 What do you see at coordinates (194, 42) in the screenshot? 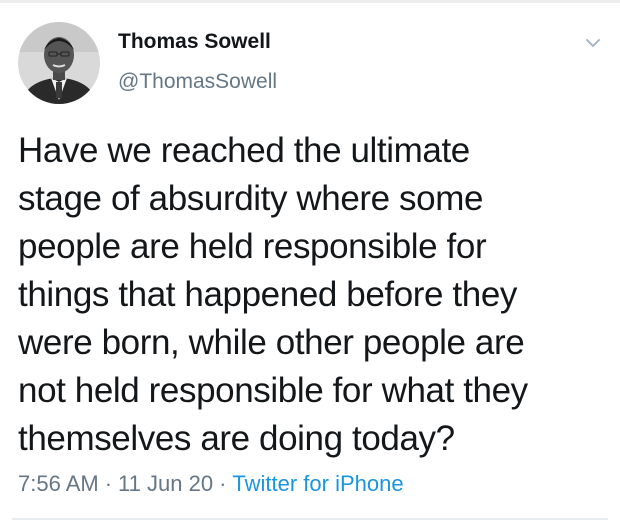
I see `author-name: Thomas Sowell` at bounding box center [194, 42].